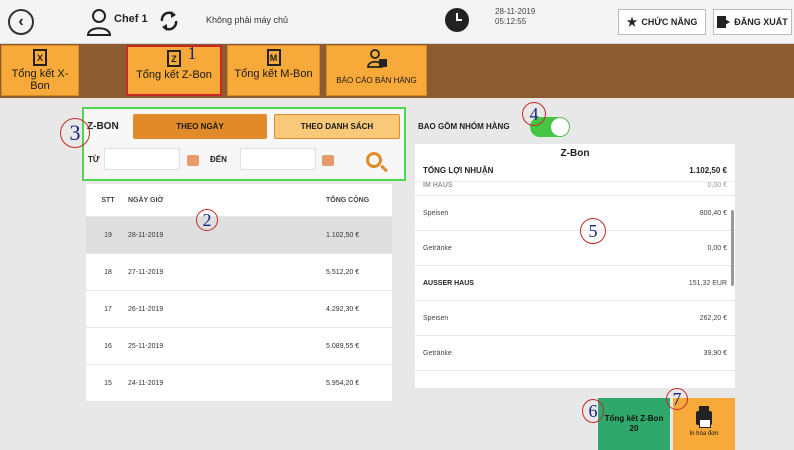 Image resolution: width=794 pixels, height=450 pixels. I want to click on profit-value: 1.102,50 €, so click(708, 170).